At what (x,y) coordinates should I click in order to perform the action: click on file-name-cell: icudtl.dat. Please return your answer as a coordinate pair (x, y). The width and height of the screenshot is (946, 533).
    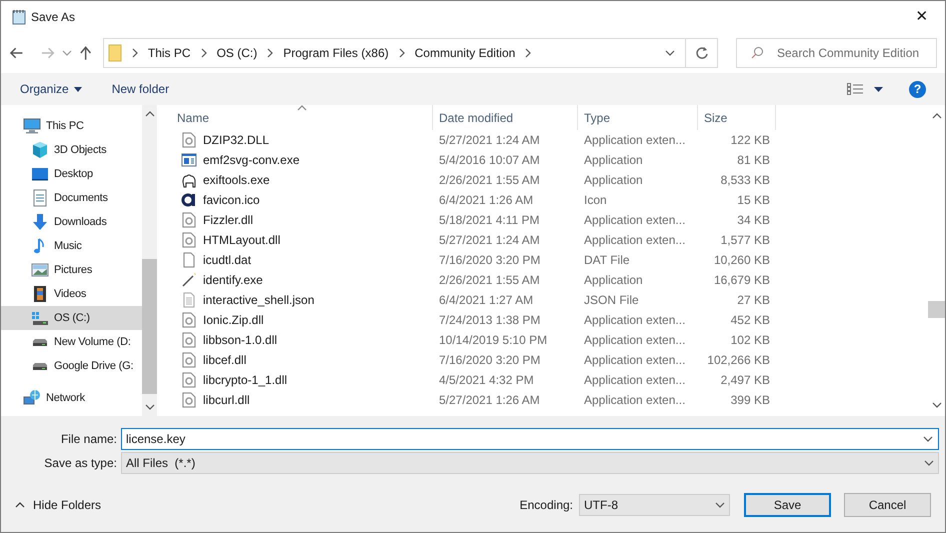
    Looking at the image, I should click on (227, 260).